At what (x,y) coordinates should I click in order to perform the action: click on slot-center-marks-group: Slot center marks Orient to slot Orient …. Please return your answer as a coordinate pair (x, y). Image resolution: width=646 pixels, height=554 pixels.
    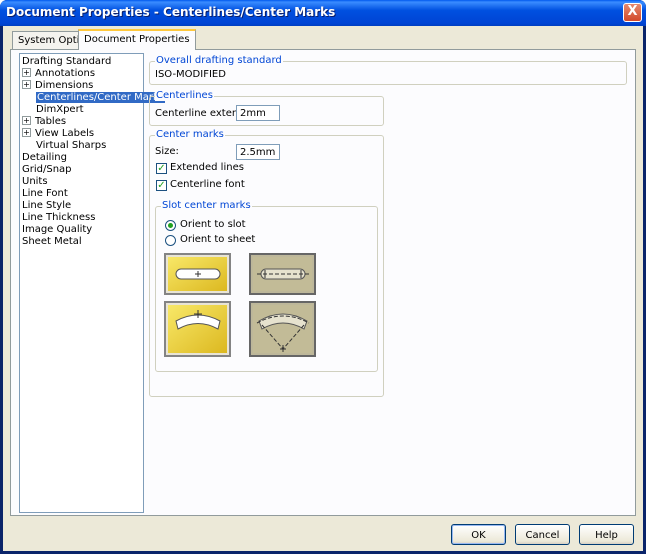
    Looking at the image, I should click on (266, 286).